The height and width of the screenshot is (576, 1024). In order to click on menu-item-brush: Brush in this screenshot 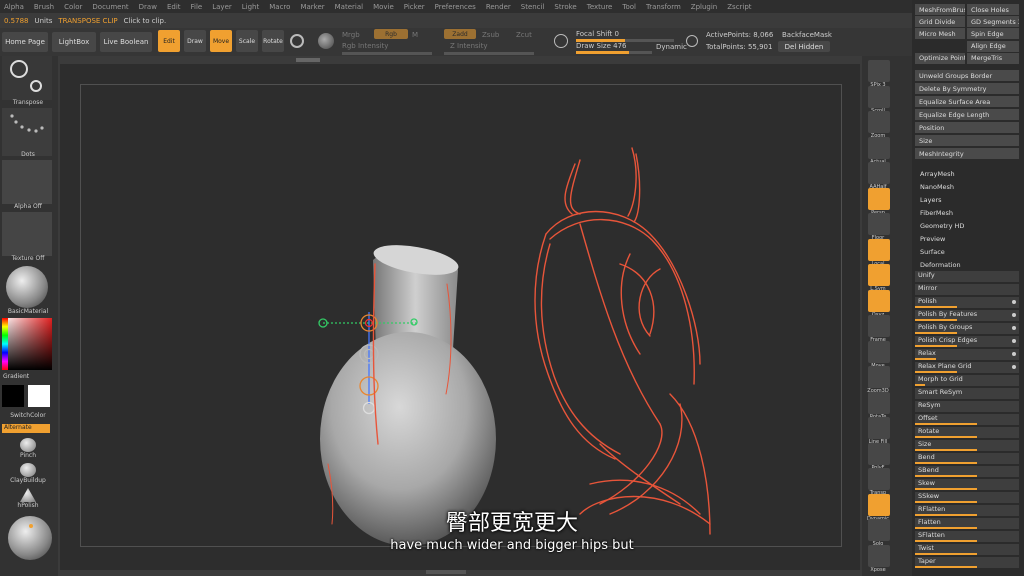, I will do `click(44, 7)`.